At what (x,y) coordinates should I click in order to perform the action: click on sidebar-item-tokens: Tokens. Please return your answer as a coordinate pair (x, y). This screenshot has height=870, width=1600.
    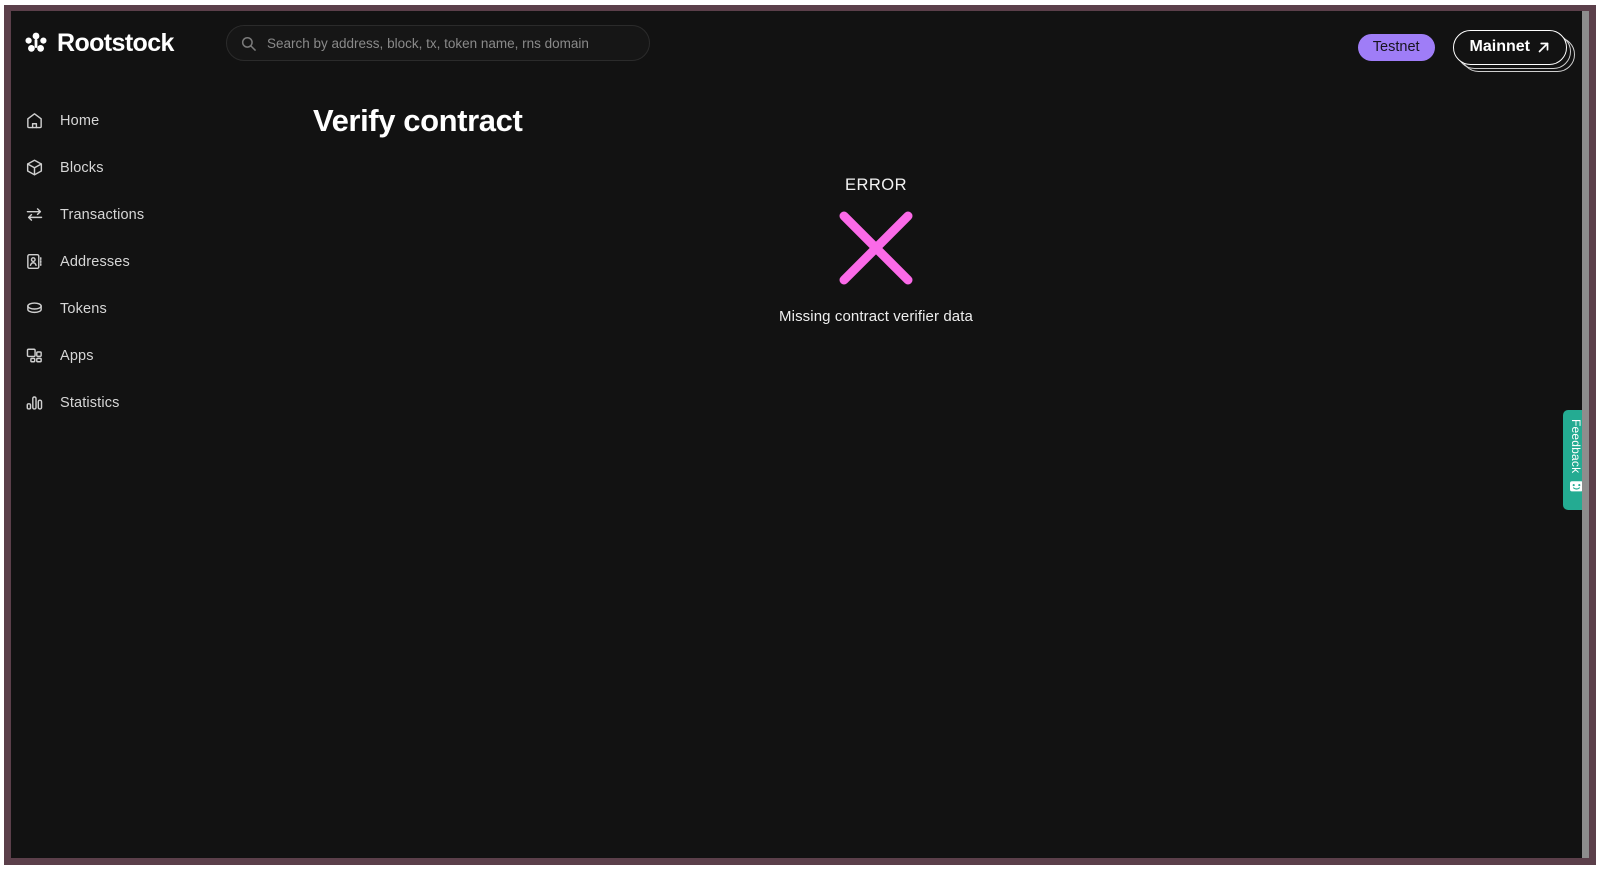
    Looking at the image, I should click on (161, 308).